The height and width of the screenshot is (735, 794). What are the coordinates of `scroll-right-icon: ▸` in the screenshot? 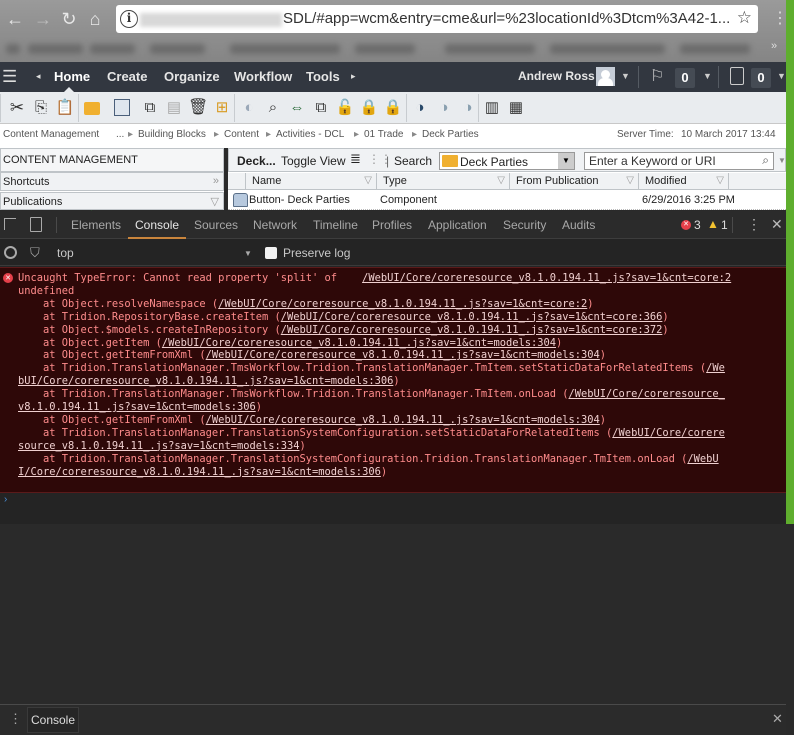 It's located at (353, 76).